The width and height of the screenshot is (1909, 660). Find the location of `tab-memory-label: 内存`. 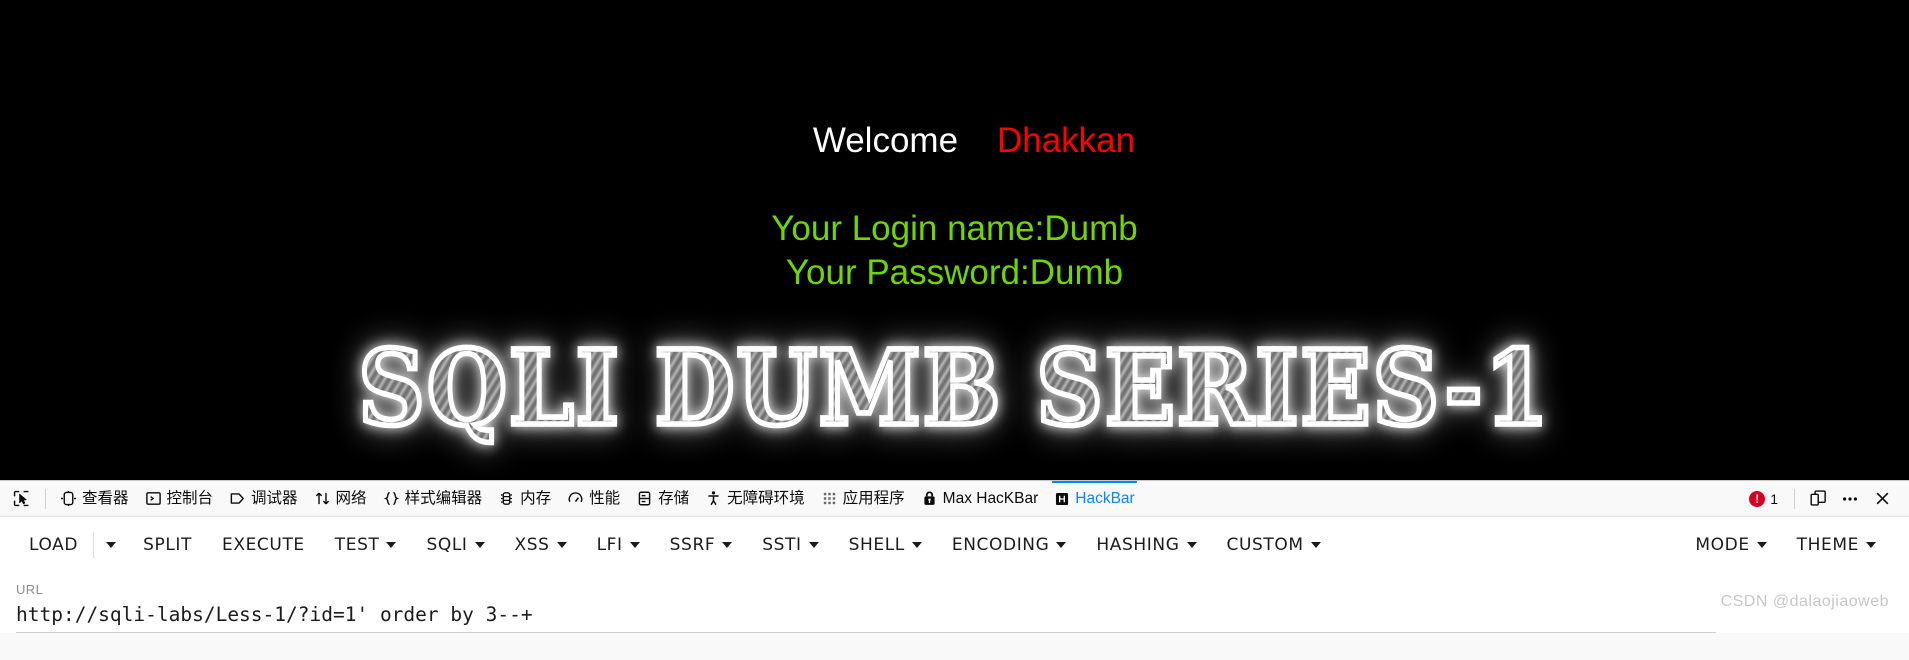

tab-memory-label: 内存 is located at coordinates (536, 498).